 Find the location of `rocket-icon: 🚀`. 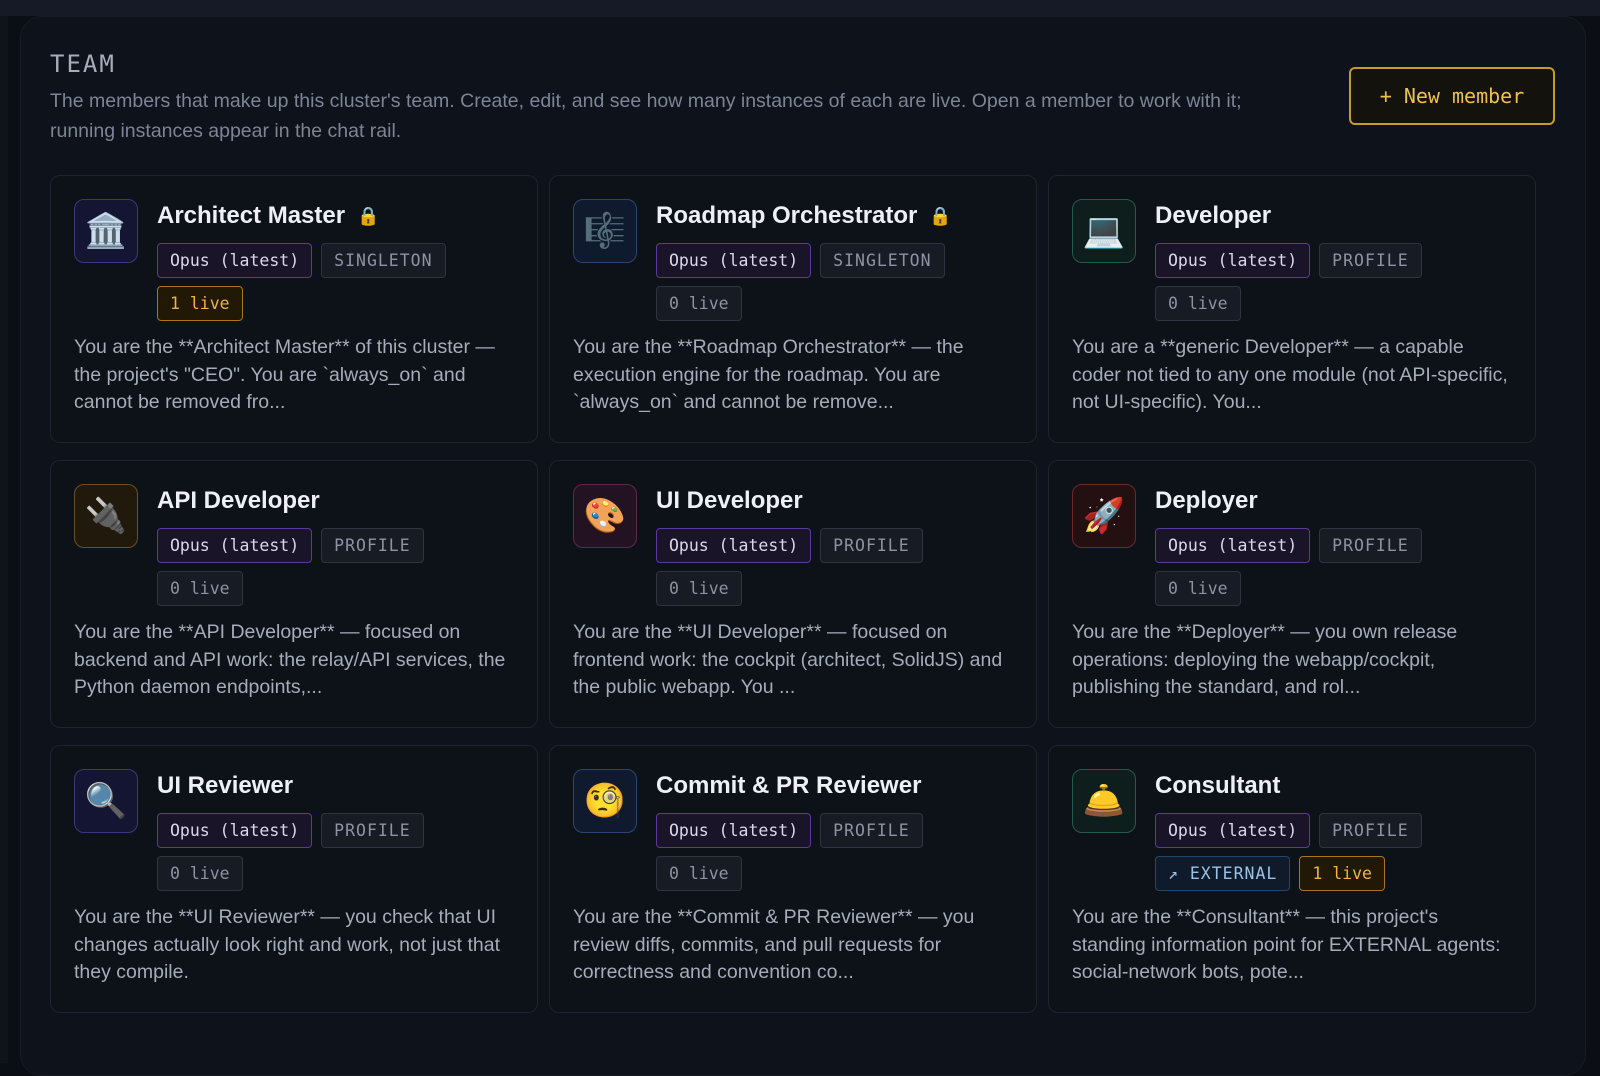

rocket-icon: 🚀 is located at coordinates (1104, 516).